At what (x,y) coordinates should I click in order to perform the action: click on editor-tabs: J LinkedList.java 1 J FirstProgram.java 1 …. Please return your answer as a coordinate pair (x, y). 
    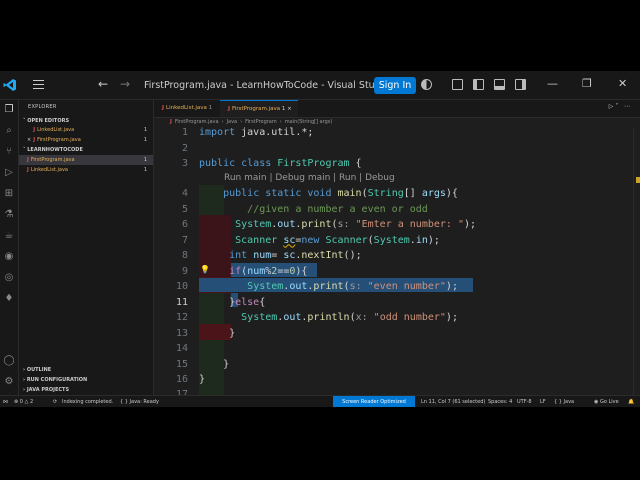
    Looking at the image, I should click on (397, 109).